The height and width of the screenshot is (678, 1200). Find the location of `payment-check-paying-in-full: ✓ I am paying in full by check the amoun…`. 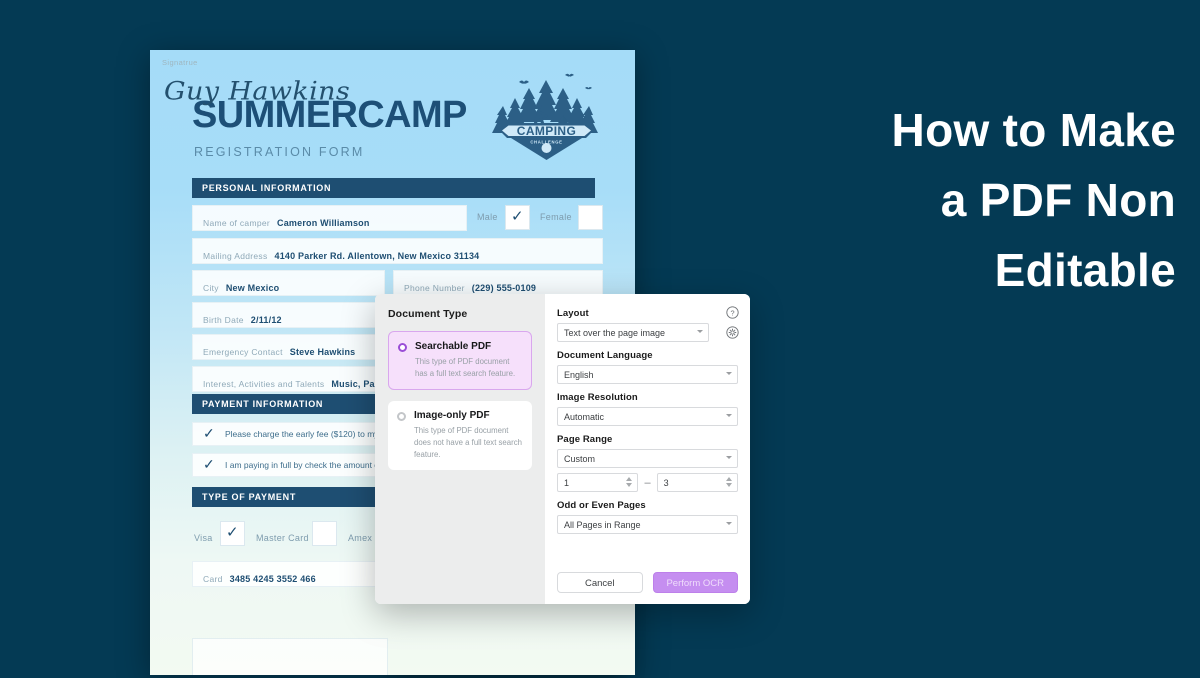

payment-check-paying-in-full: ✓ I am paying in full by check the amoun… is located at coordinates (284, 465).